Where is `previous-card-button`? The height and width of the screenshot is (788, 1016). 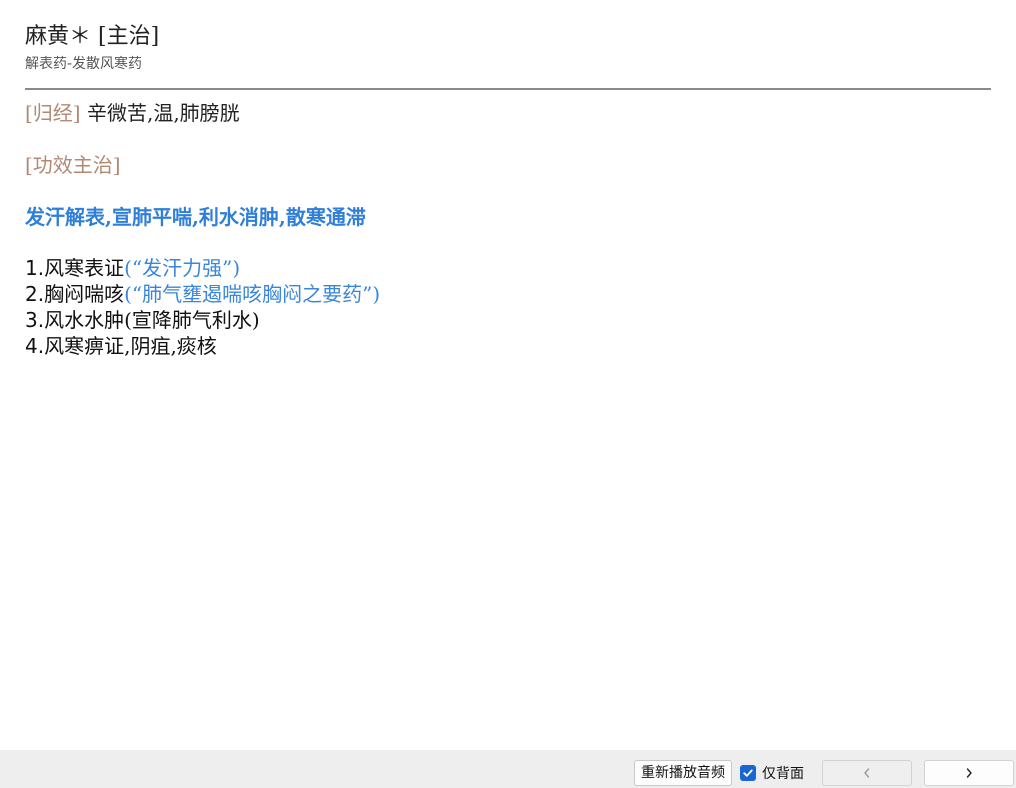
previous-card-button is located at coordinates (867, 773).